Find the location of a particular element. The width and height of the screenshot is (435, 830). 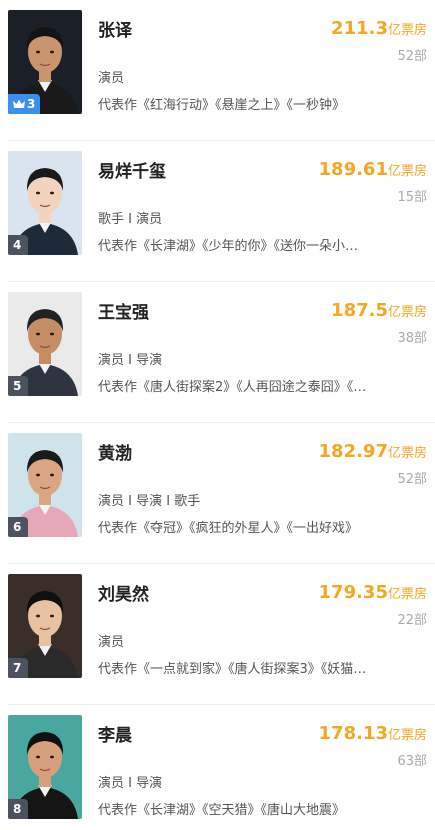

works-count: 15部 is located at coordinates (412, 197).